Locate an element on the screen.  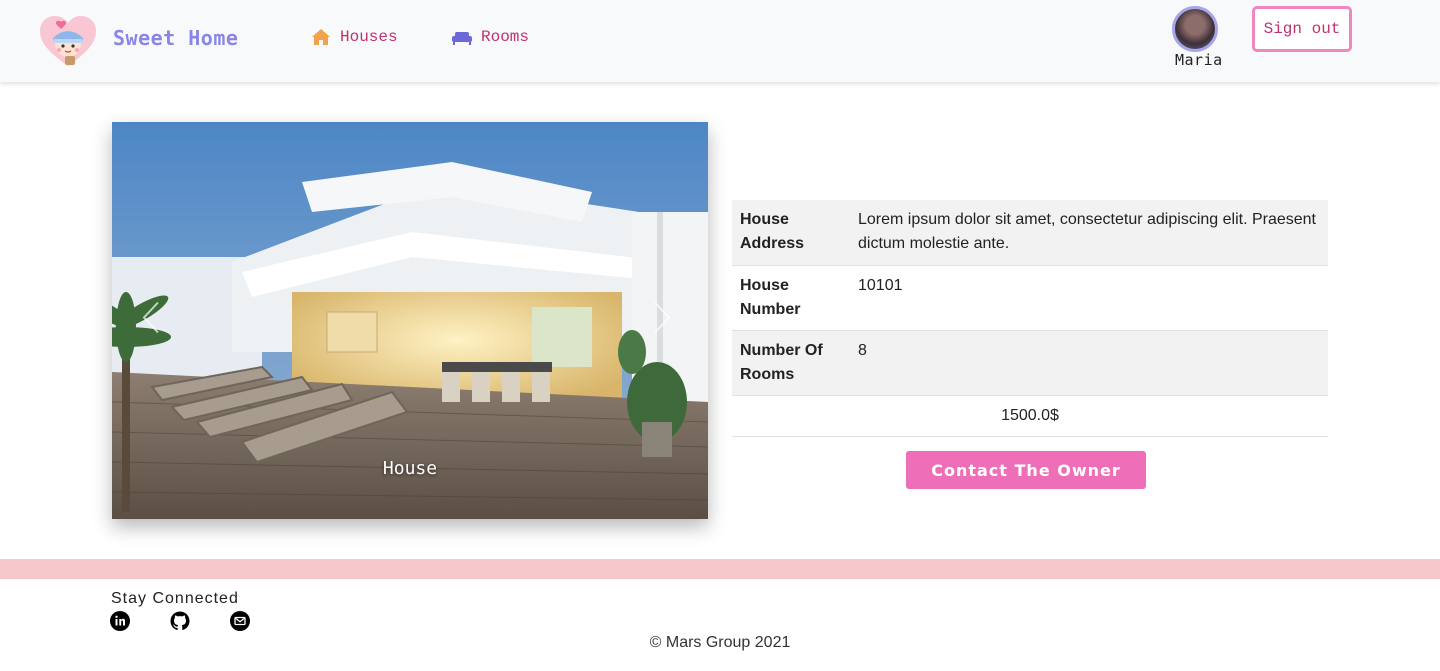
carousel-prev-button is located at coordinates (151, 320).